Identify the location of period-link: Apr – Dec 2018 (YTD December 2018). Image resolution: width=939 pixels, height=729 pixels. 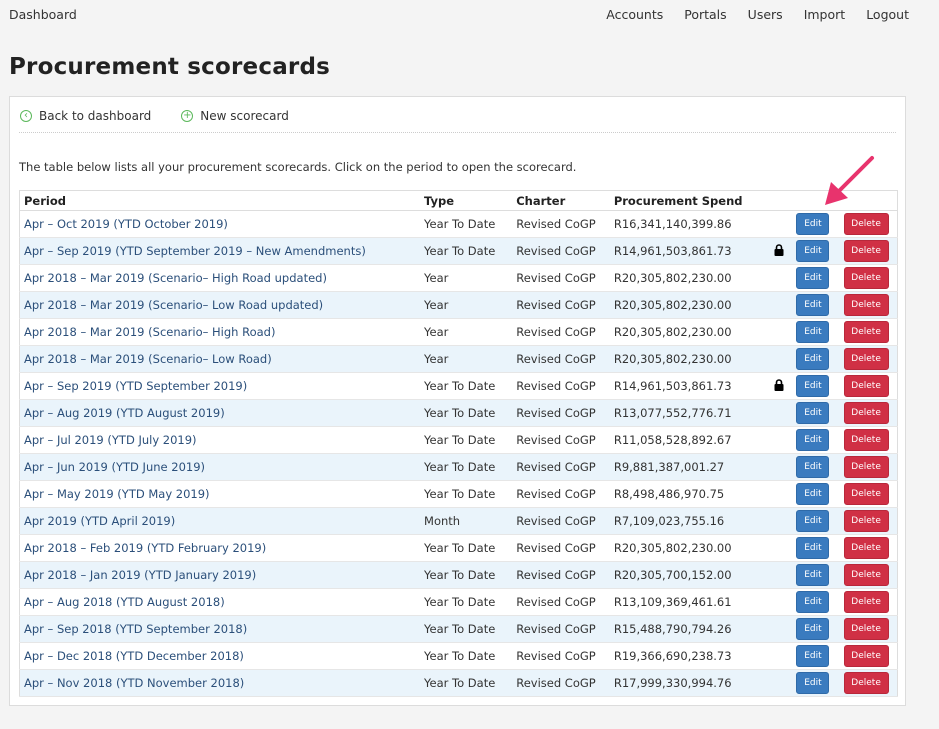
(220, 656).